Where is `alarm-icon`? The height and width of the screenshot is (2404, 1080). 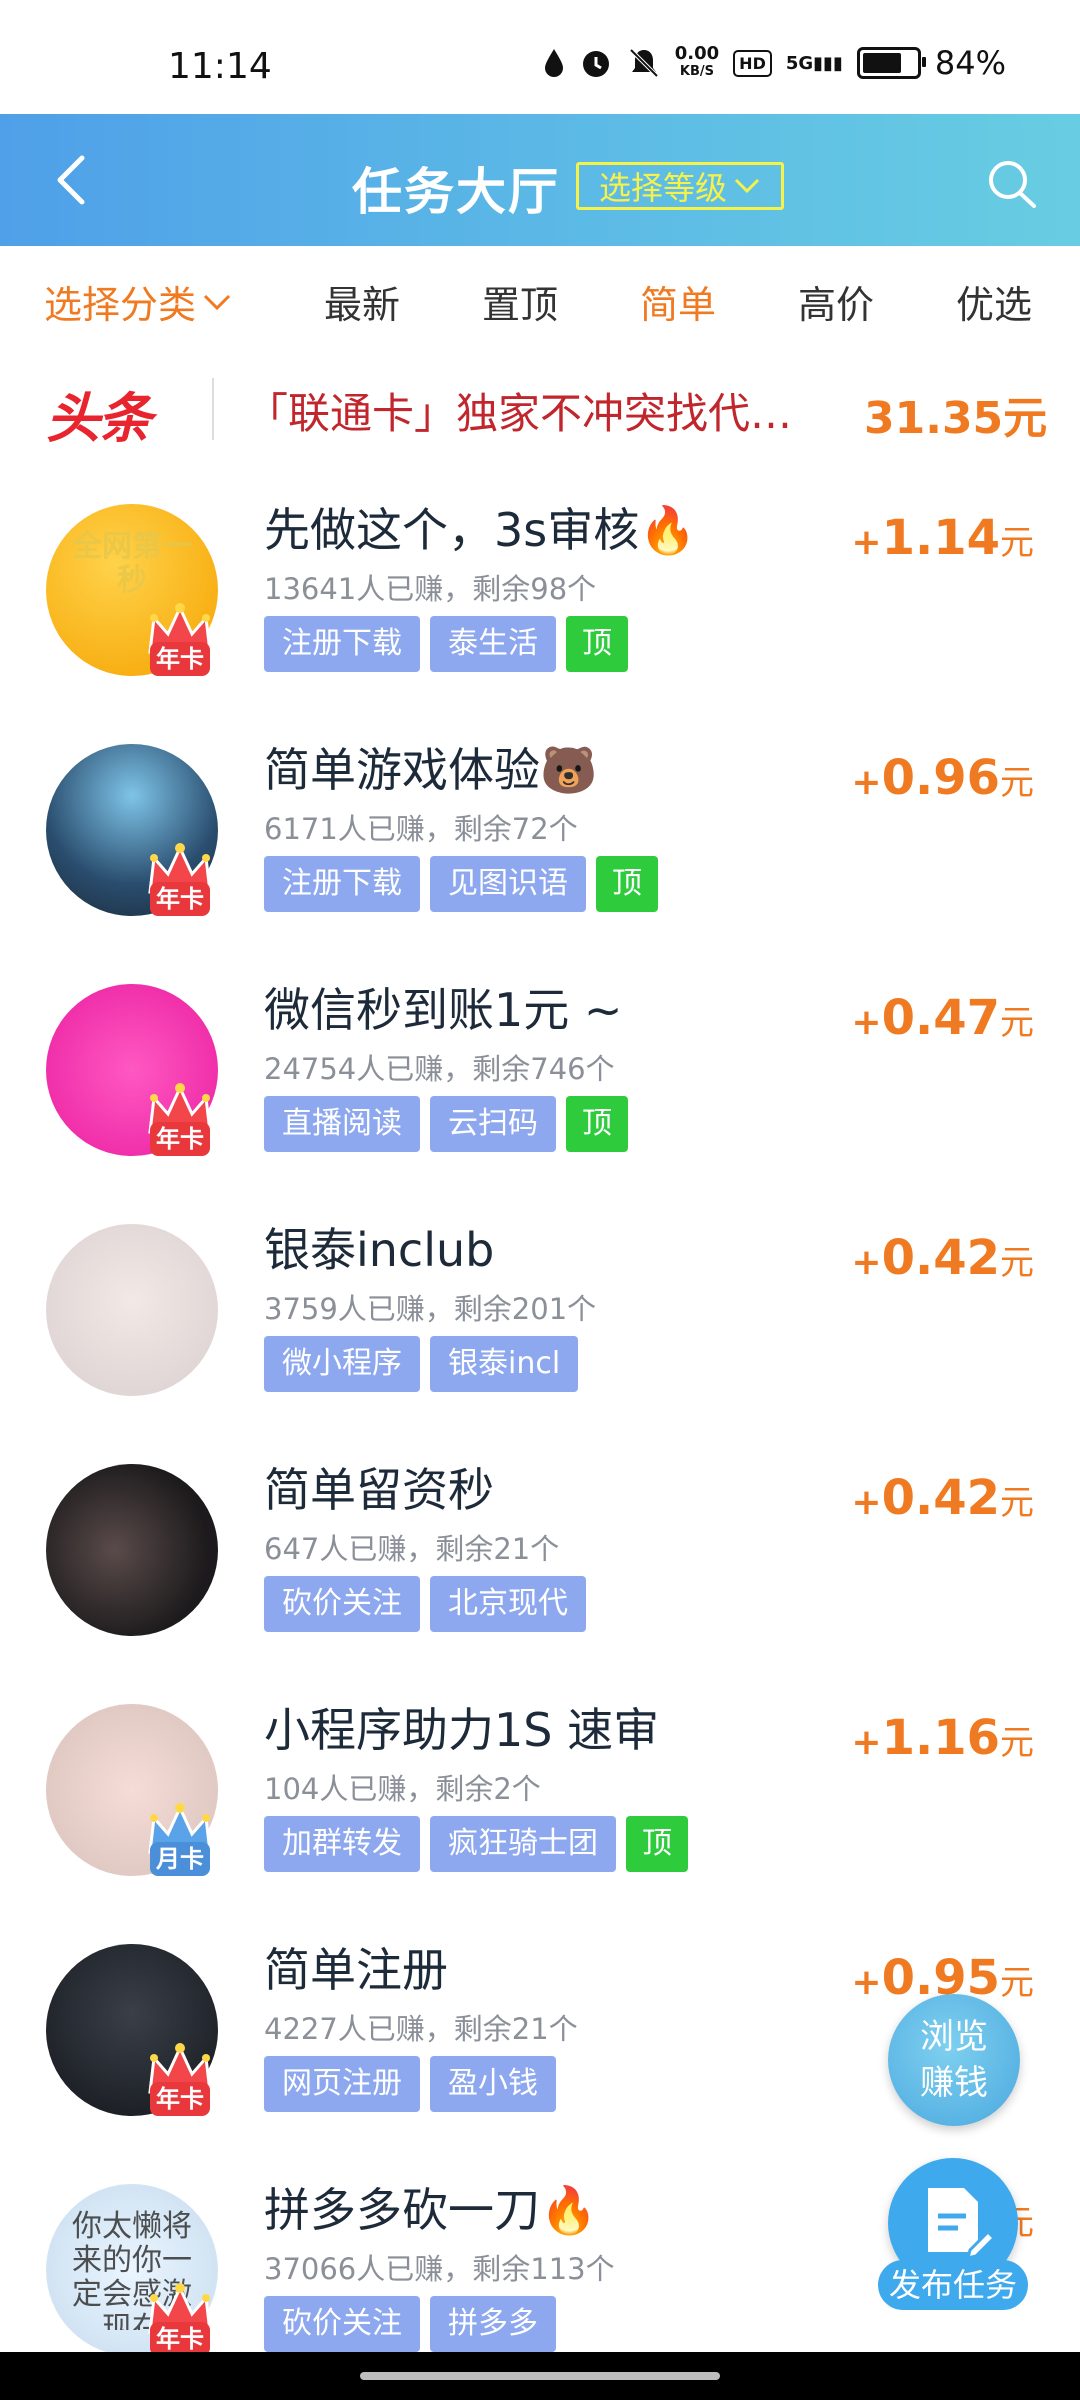
alarm-icon is located at coordinates (595, 64).